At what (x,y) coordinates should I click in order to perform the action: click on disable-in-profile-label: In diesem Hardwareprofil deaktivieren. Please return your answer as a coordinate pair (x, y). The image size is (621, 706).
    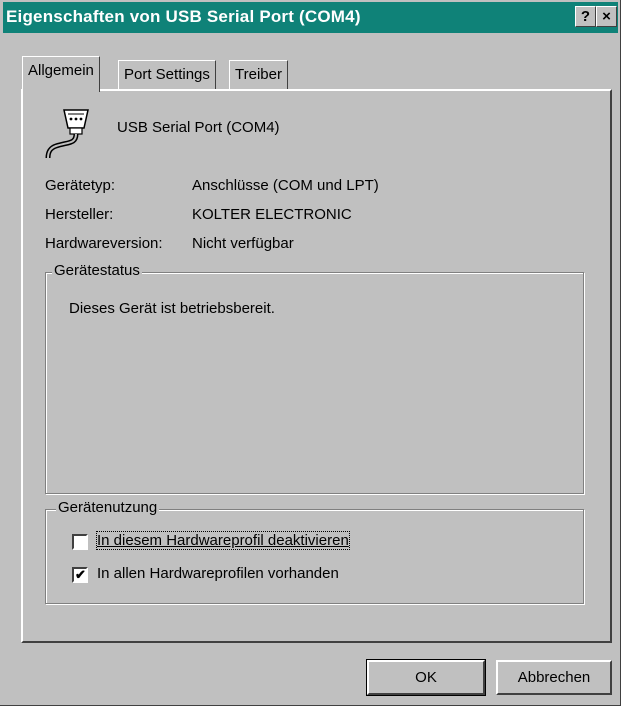
    Looking at the image, I should click on (223, 540).